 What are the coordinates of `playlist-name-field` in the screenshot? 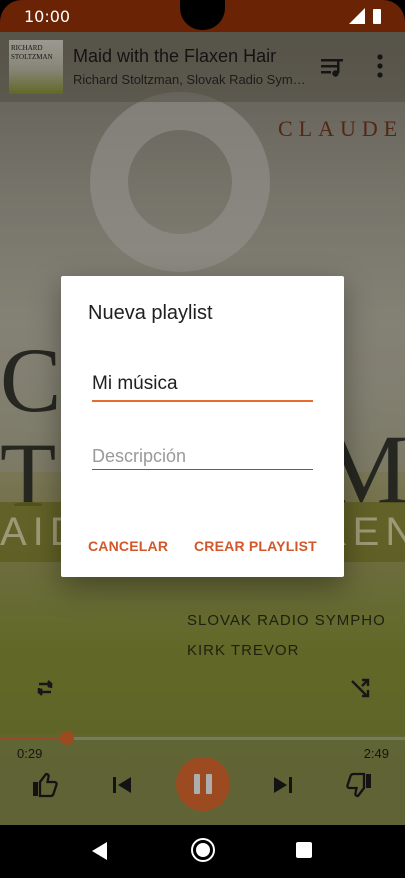 It's located at (202, 386).